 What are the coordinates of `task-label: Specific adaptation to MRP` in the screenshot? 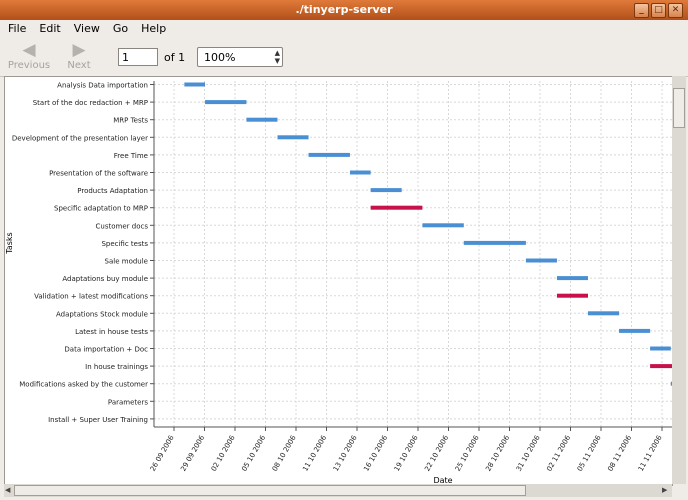 It's located at (101, 209).